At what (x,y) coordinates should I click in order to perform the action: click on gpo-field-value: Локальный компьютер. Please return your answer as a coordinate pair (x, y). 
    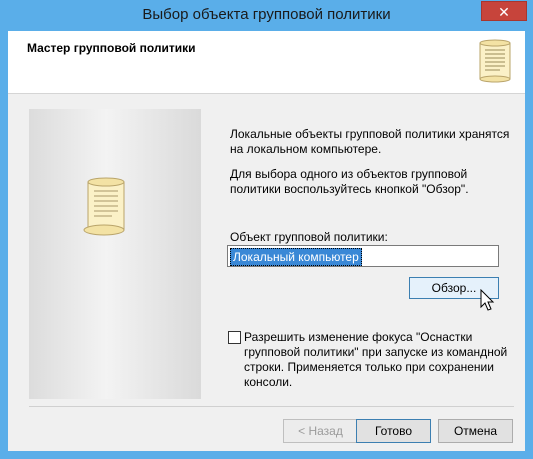
    Looking at the image, I should click on (296, 257).